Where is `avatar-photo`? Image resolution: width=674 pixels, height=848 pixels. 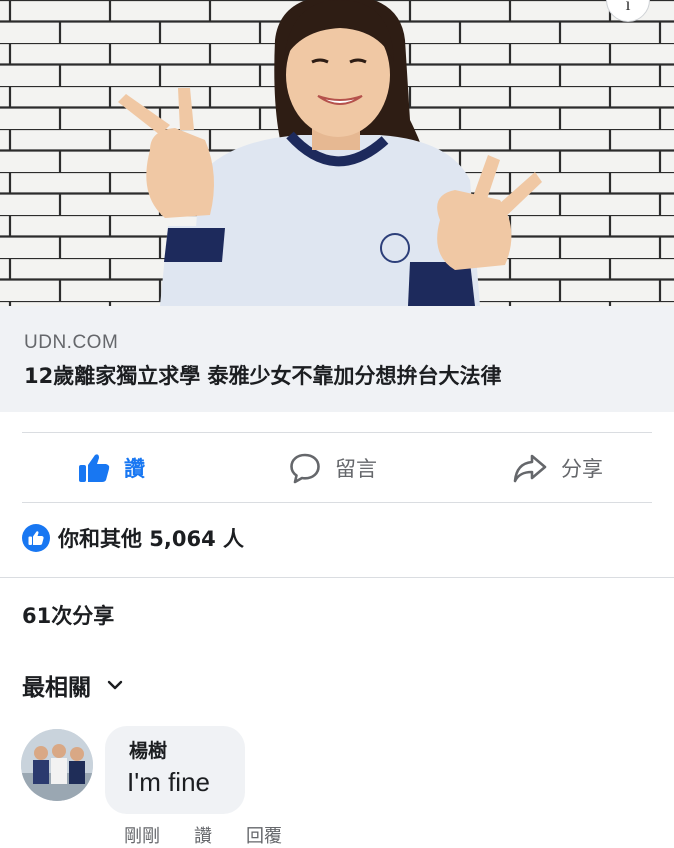
avatar-photo is located at coordinates (57, 765).